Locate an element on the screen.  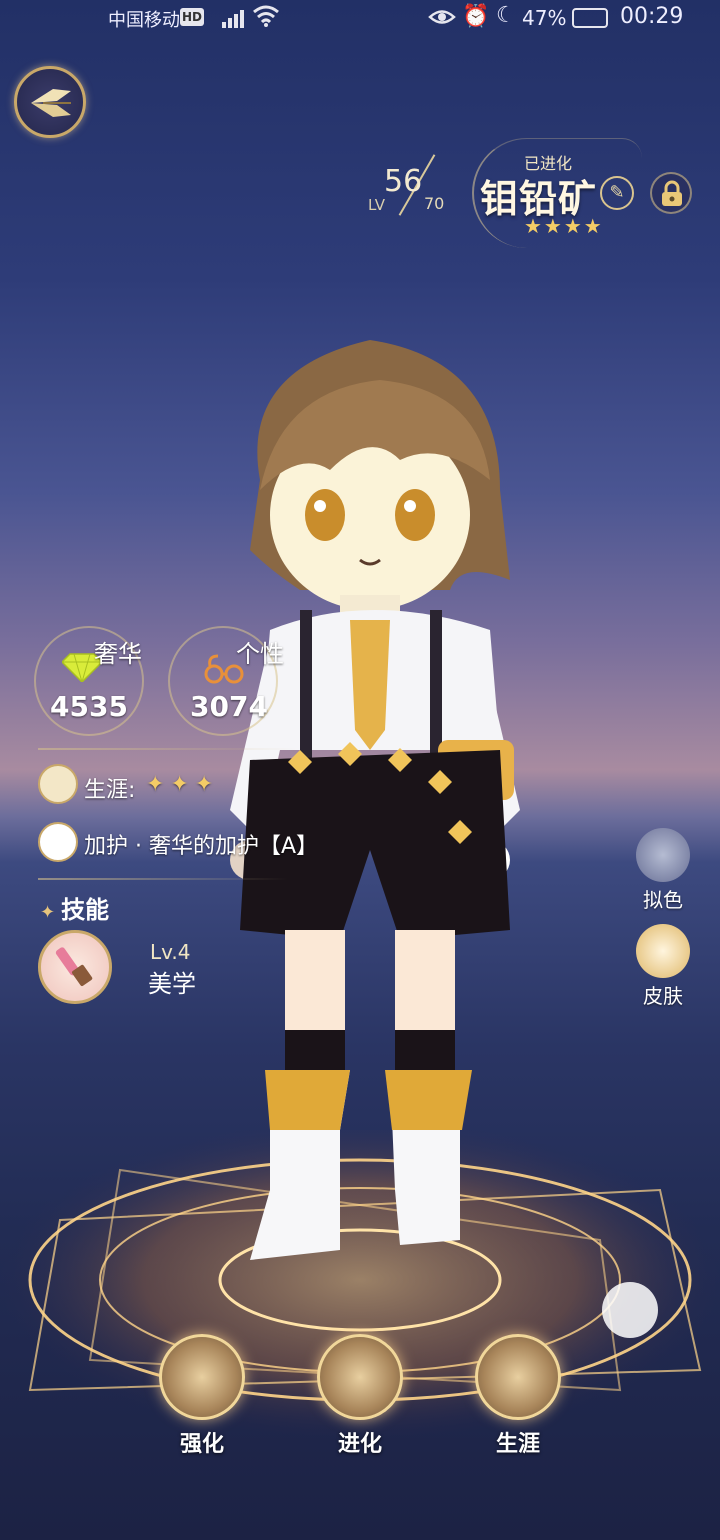
carrier-label: 中国移动 is located at coordinates (144, 20).